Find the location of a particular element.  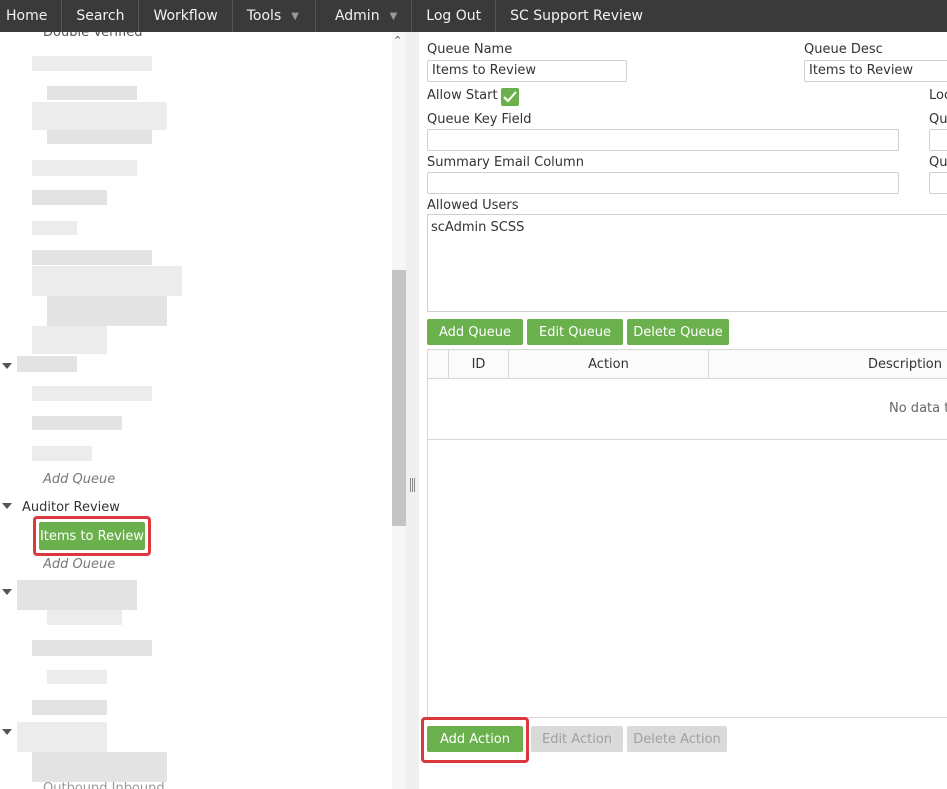

lock-label-partial: Loc is located at coordinates (938, 95).